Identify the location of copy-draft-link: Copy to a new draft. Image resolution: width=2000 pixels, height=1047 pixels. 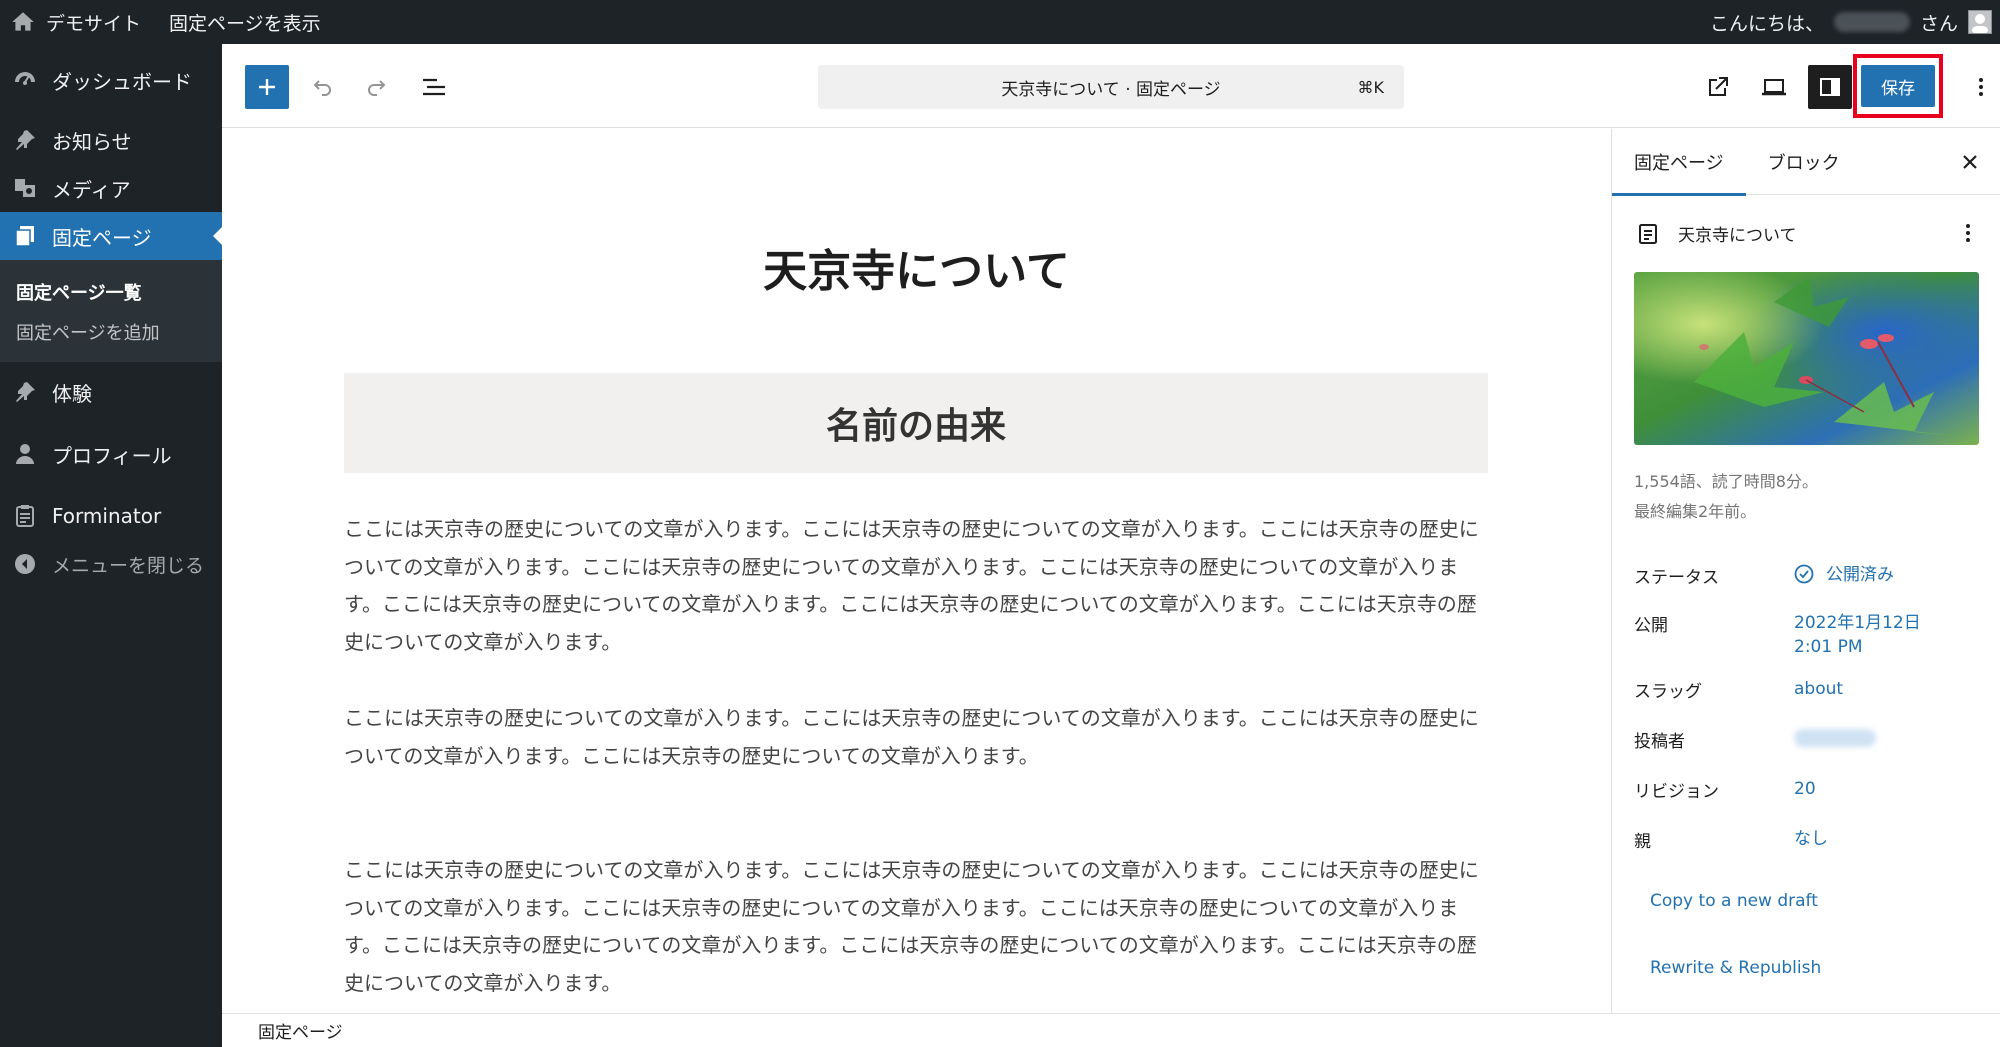
(1734, 901).